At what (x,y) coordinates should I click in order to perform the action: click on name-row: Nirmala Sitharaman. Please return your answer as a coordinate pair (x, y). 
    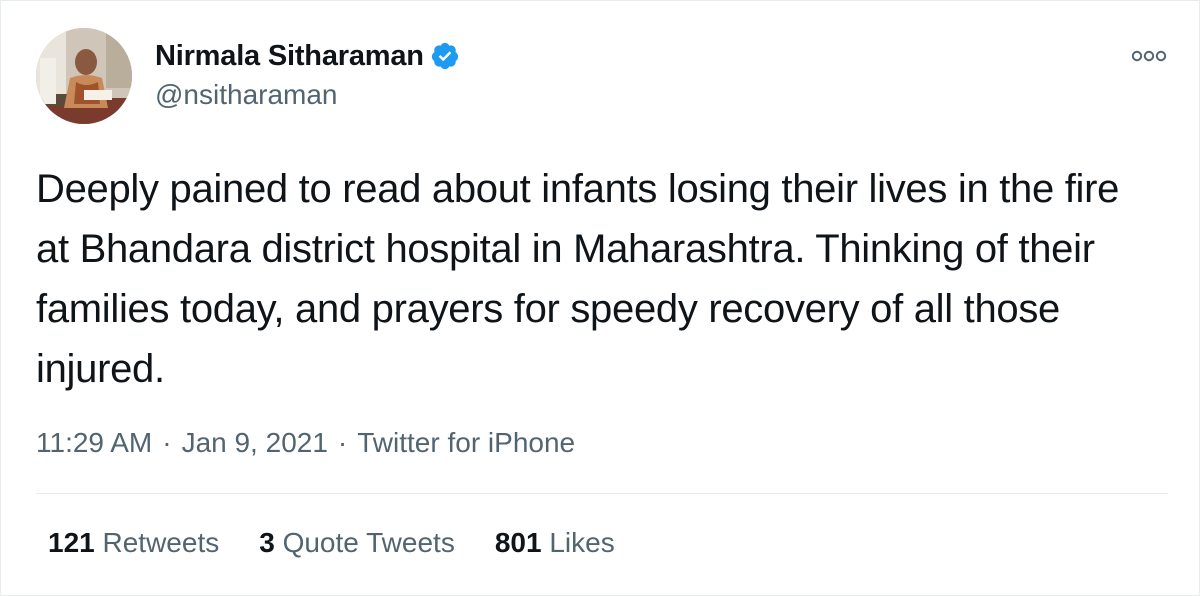
    Looking at the image, I should click on (307, 56).